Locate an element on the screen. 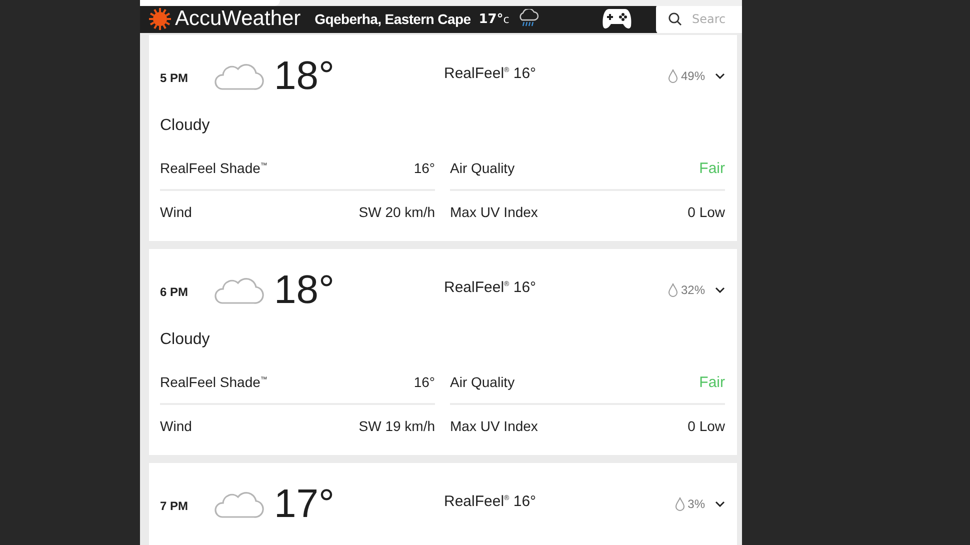  precipitation-chance: 49% is located at coordinates (692, 76).